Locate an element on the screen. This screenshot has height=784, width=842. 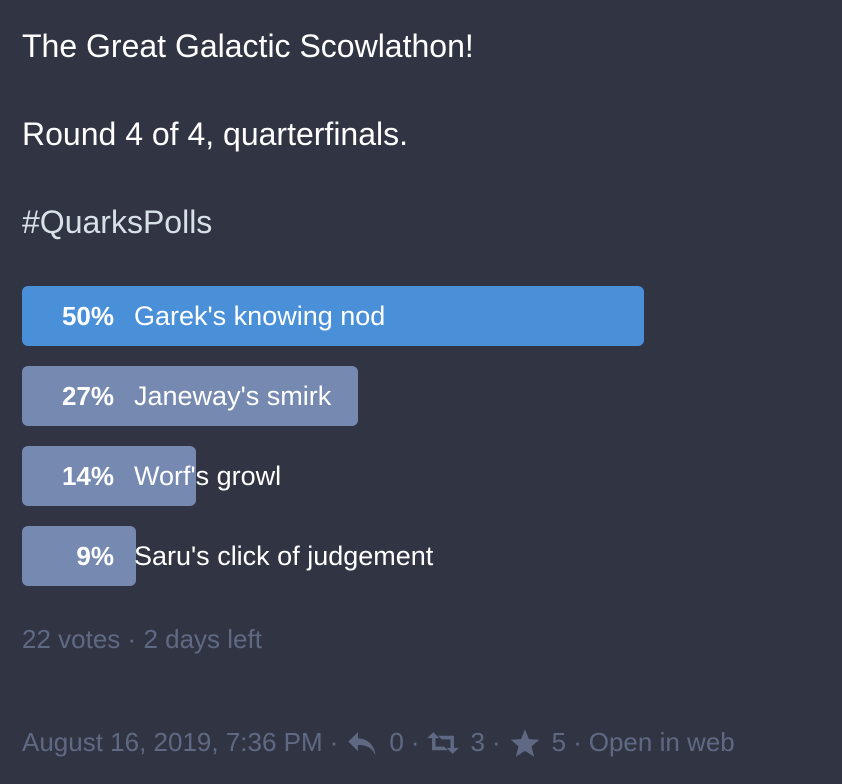
star-icon-svg is located at coordinates (524, 742).